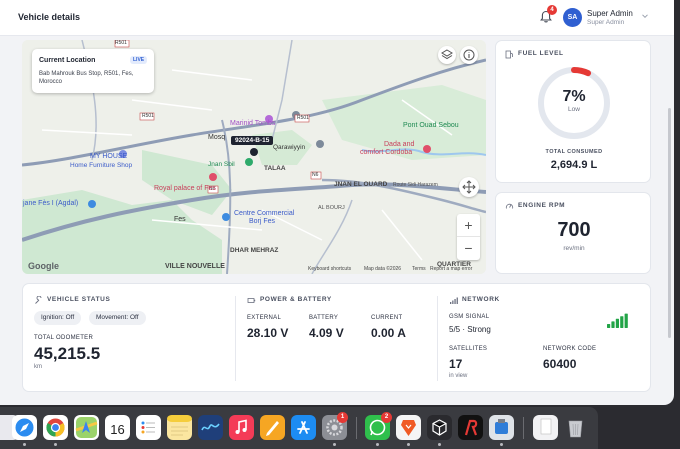 The image size is (680, 449). Describe the element at coordinates (117, 427) in the screenshot. I see `calendar-icon: 16` at that location.